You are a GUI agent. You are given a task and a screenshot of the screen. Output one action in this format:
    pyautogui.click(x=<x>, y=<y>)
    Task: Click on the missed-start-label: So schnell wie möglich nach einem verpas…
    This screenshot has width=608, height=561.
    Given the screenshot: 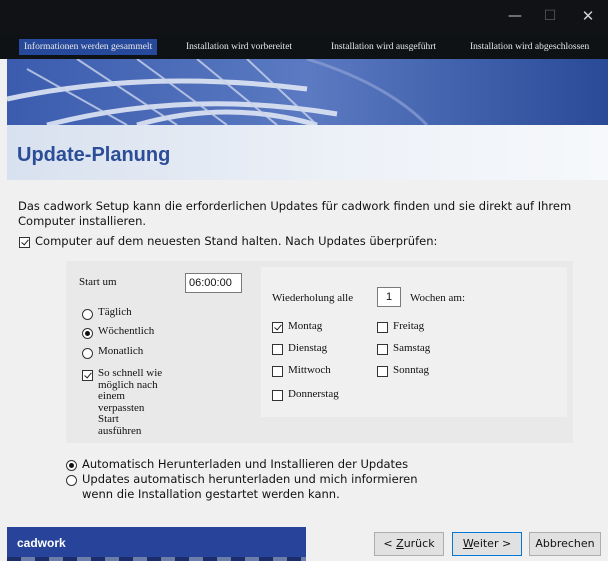 What is the action you would take?
    pyautogui.click(x=130, y=402)
    